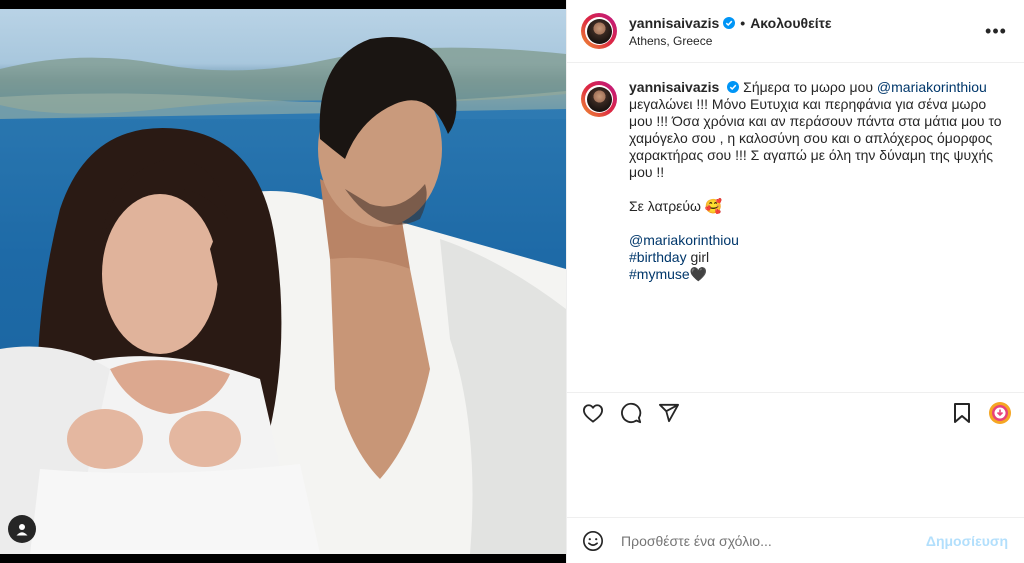 Image resolution: width=1024 pixels, height=563 pixels. Describe the element at coordinates (669, 413) in the screenshot. I see `share-icon` at that location.